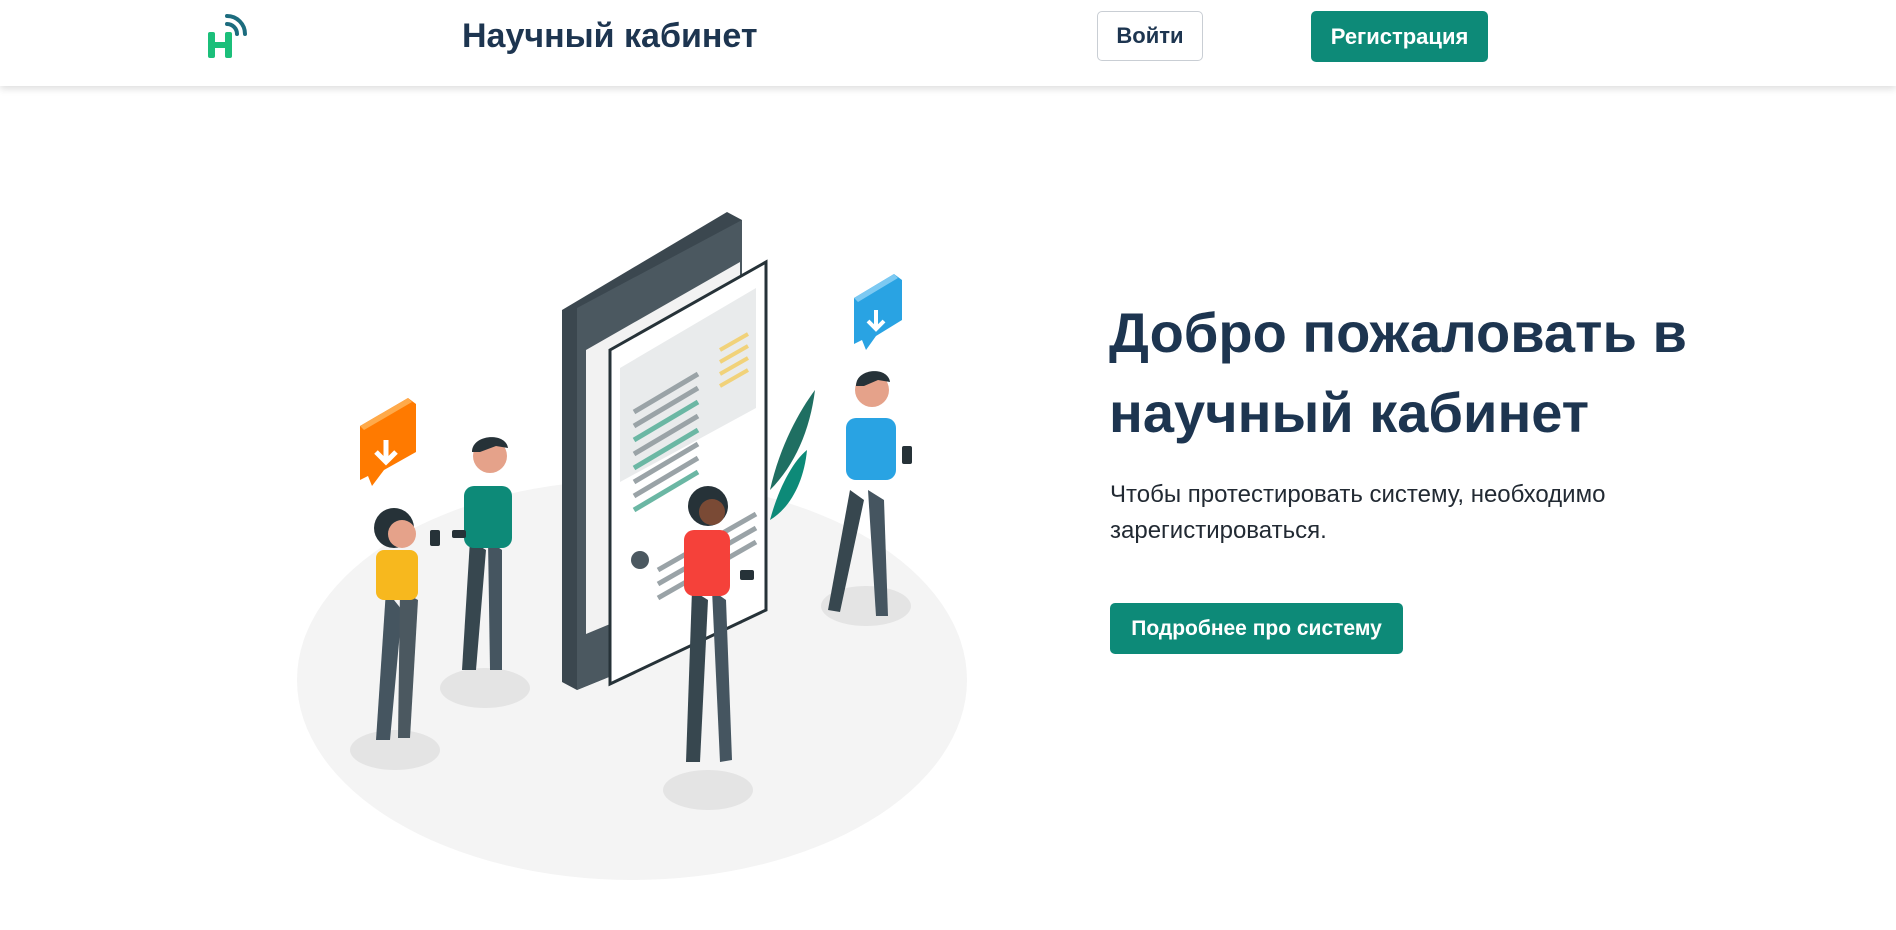 The height and width of the screenshot is (930, 1896). What do you see at coordinates (1256, 628) in the screenshot?
I see `learn-more-button: Подробнее про систему` at bounding box center [1256, 628].